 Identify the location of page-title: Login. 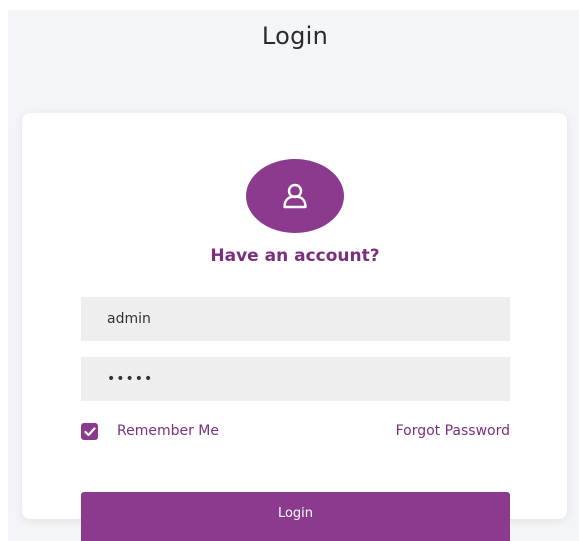
(295, 36).